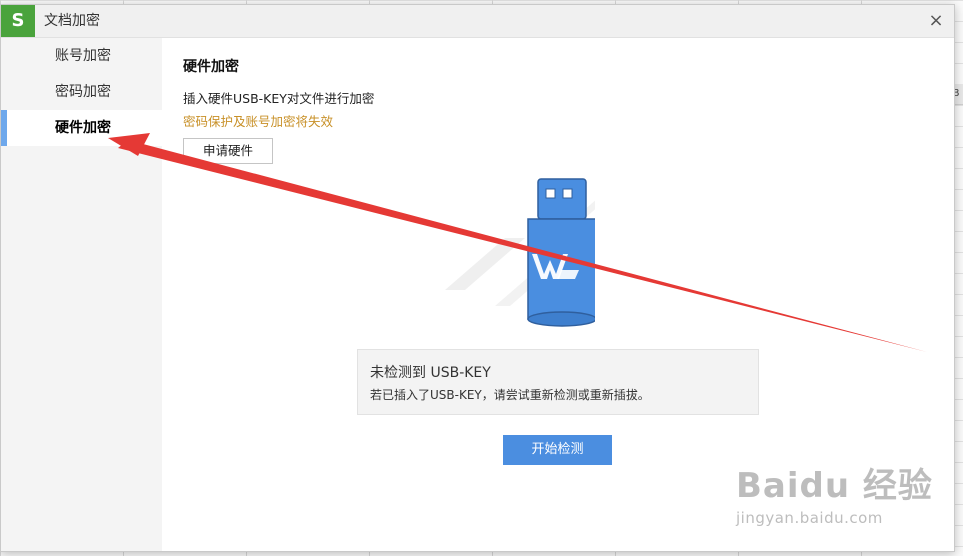  What do you see at coordinates (557, 450) in the screenshot?
I see `start-detection-button: 开始检测` at bounding box center [557, 450].